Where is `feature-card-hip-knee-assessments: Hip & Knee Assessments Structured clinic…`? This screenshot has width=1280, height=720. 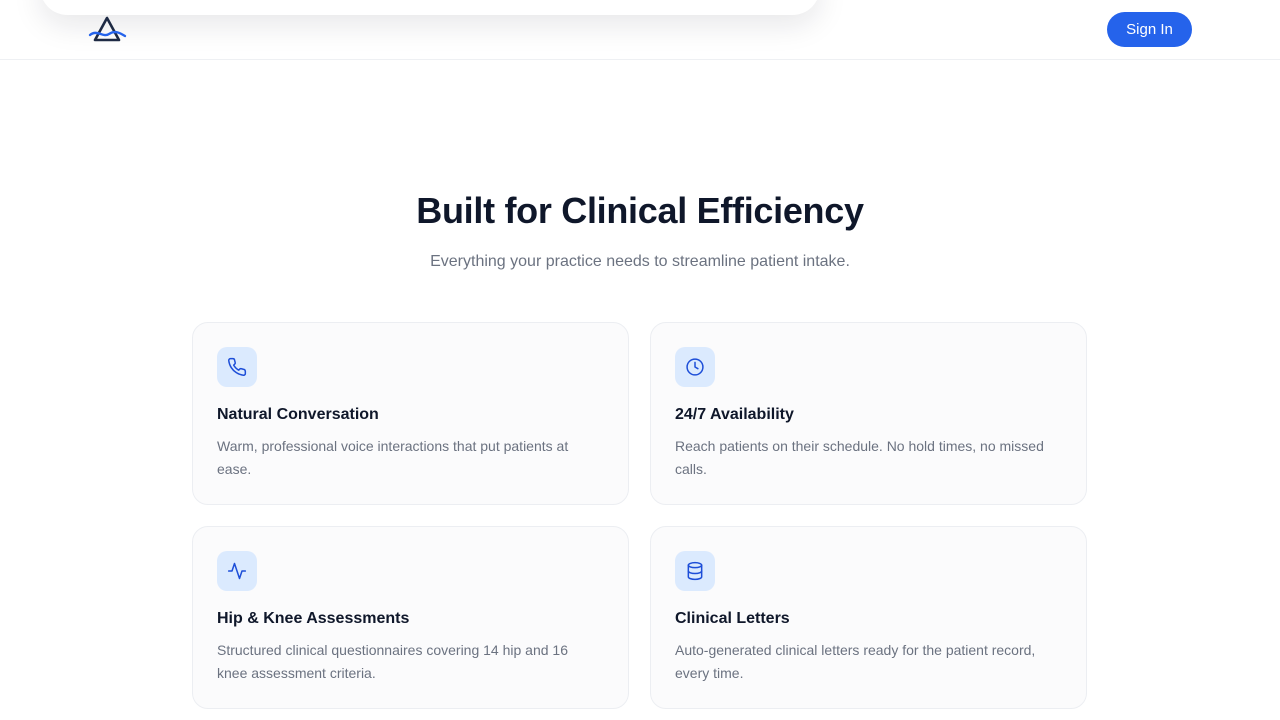 feature-card-hip-knee-assessments: Hip & Knee Assessments Structured clinic… is located at coordinates (410, 617).